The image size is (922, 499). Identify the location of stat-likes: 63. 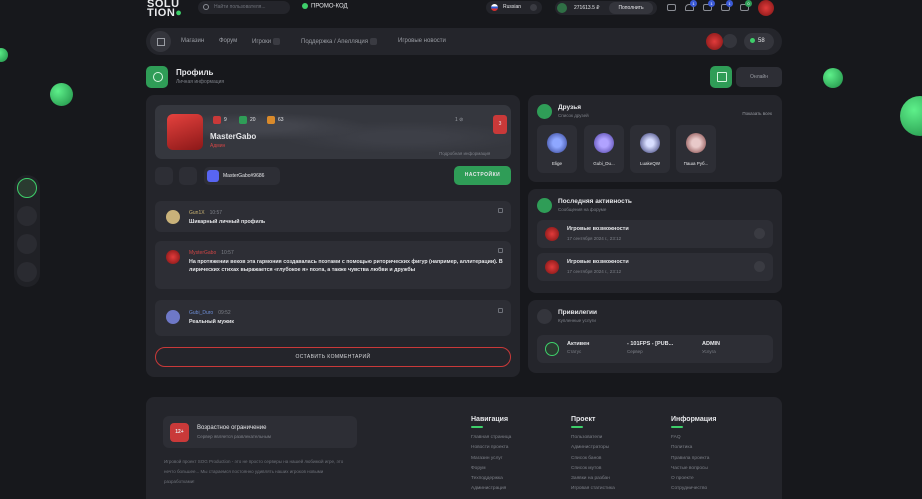
(275, 120).